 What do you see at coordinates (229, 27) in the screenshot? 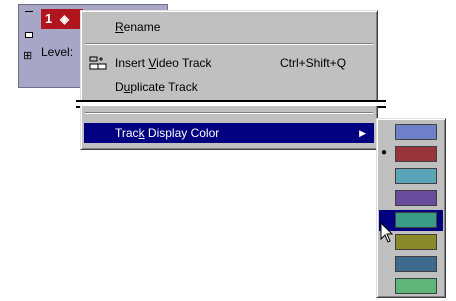
I see `menu-item-rename: Rename` at bounding box center [229, 27].